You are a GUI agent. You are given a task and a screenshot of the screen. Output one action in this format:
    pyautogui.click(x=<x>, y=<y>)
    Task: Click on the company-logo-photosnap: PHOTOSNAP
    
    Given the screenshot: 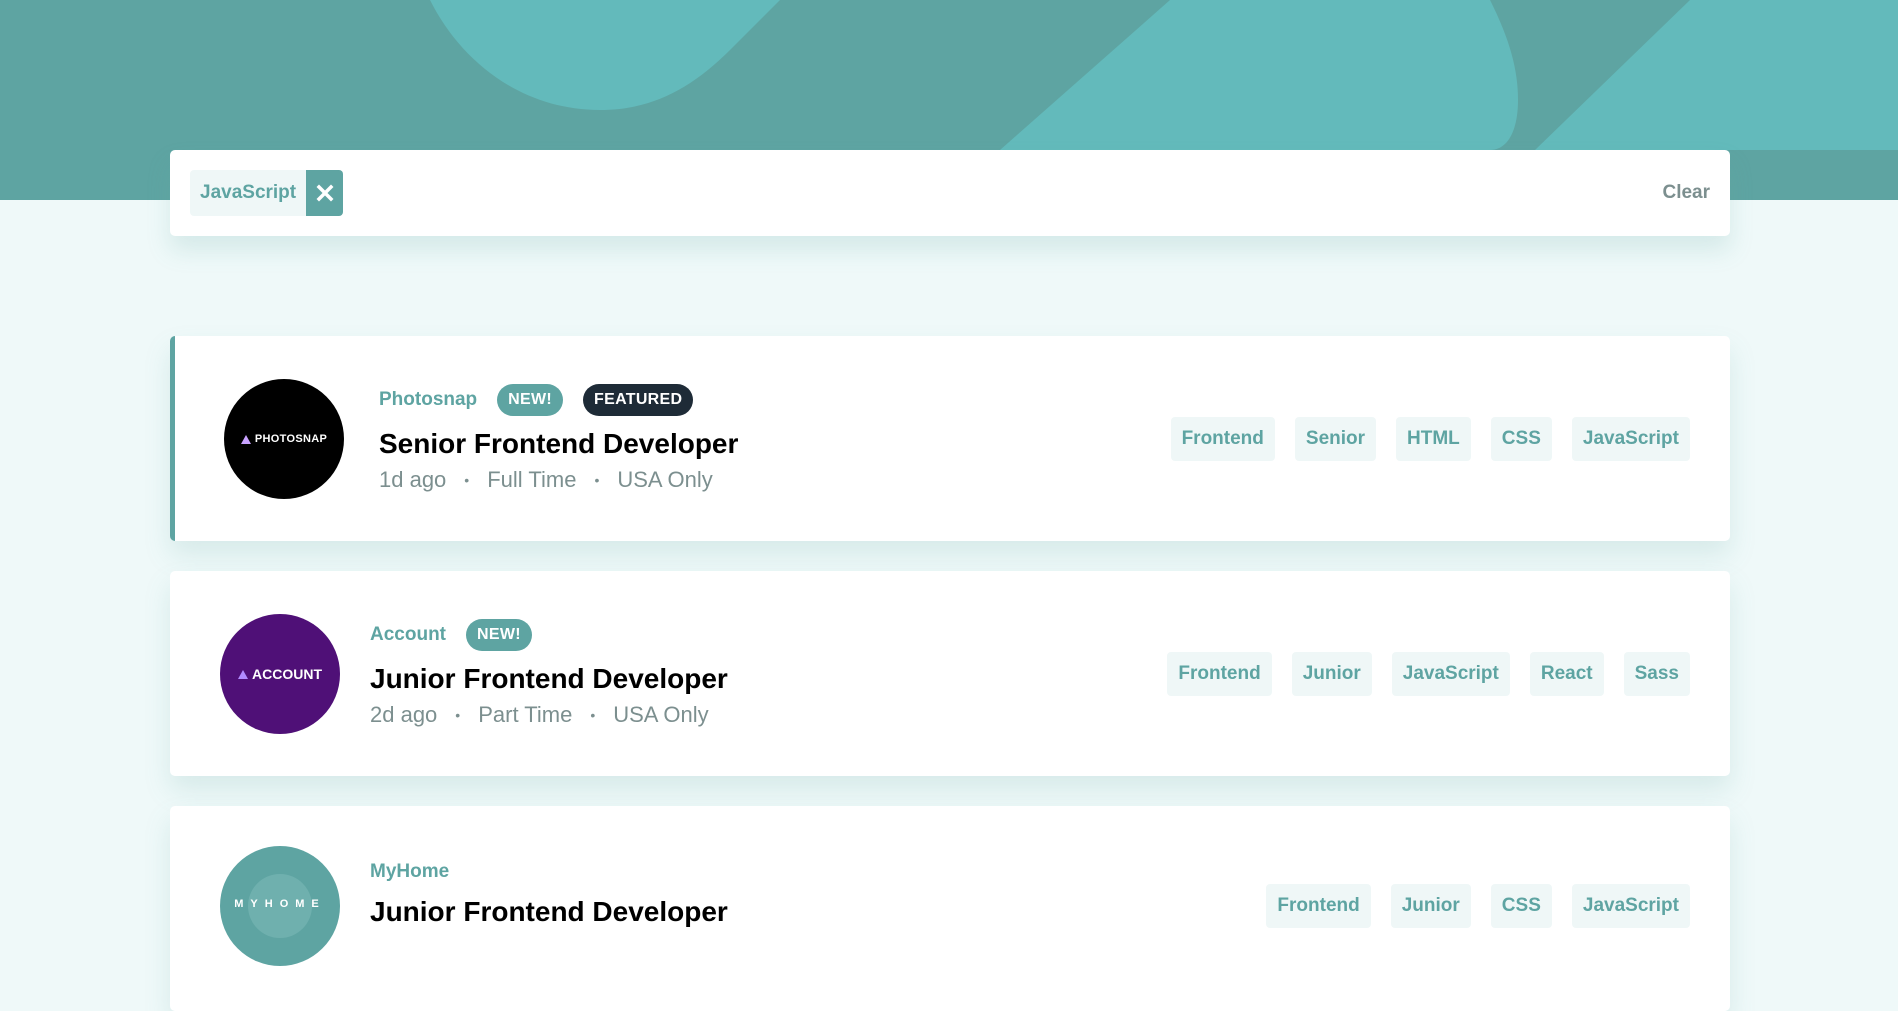 What is the action you would take?
    pyautogui.click(x=284, y=439)
    